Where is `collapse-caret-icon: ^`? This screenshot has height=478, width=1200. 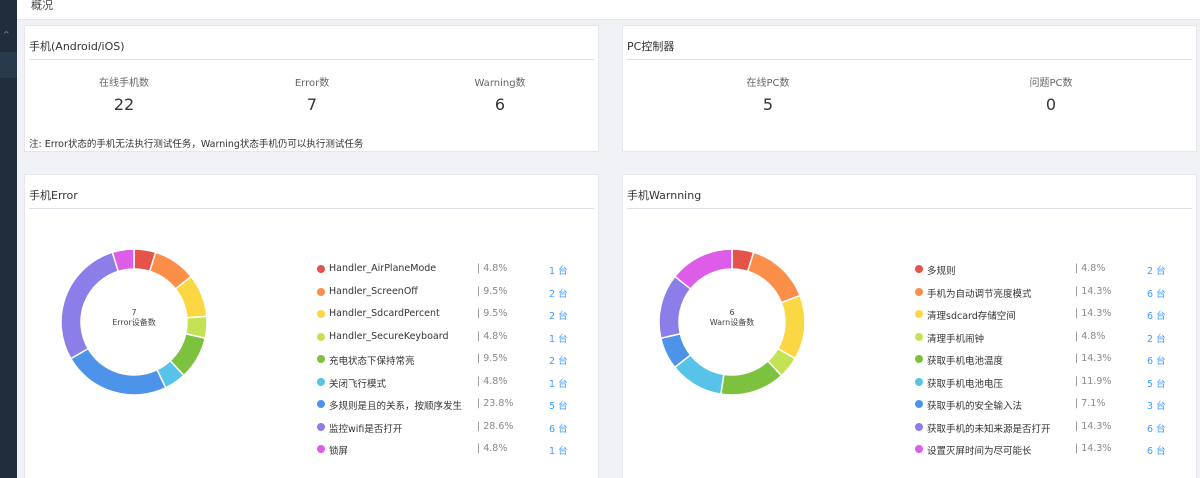
collapse-caret-icon: ^ is located at coordinates (6, 34).